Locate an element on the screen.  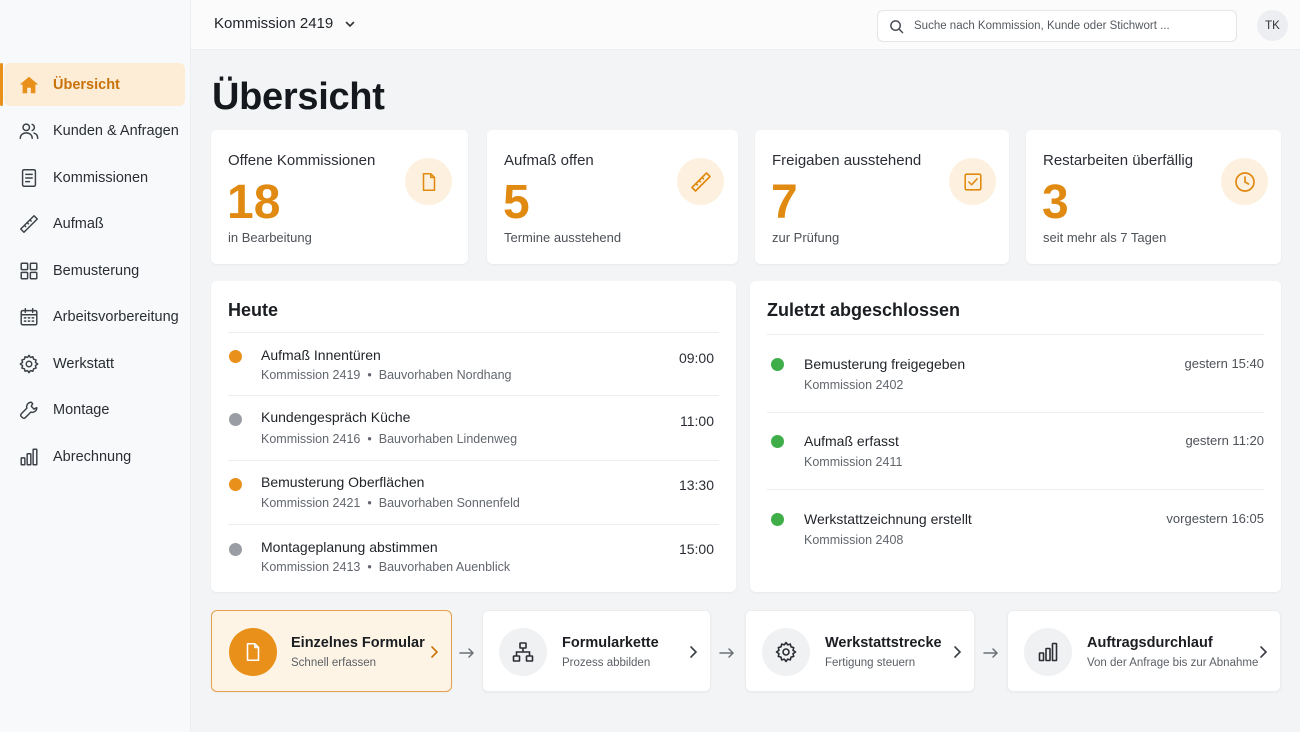
chevron-down-icon is located at coordinates (350, 24).